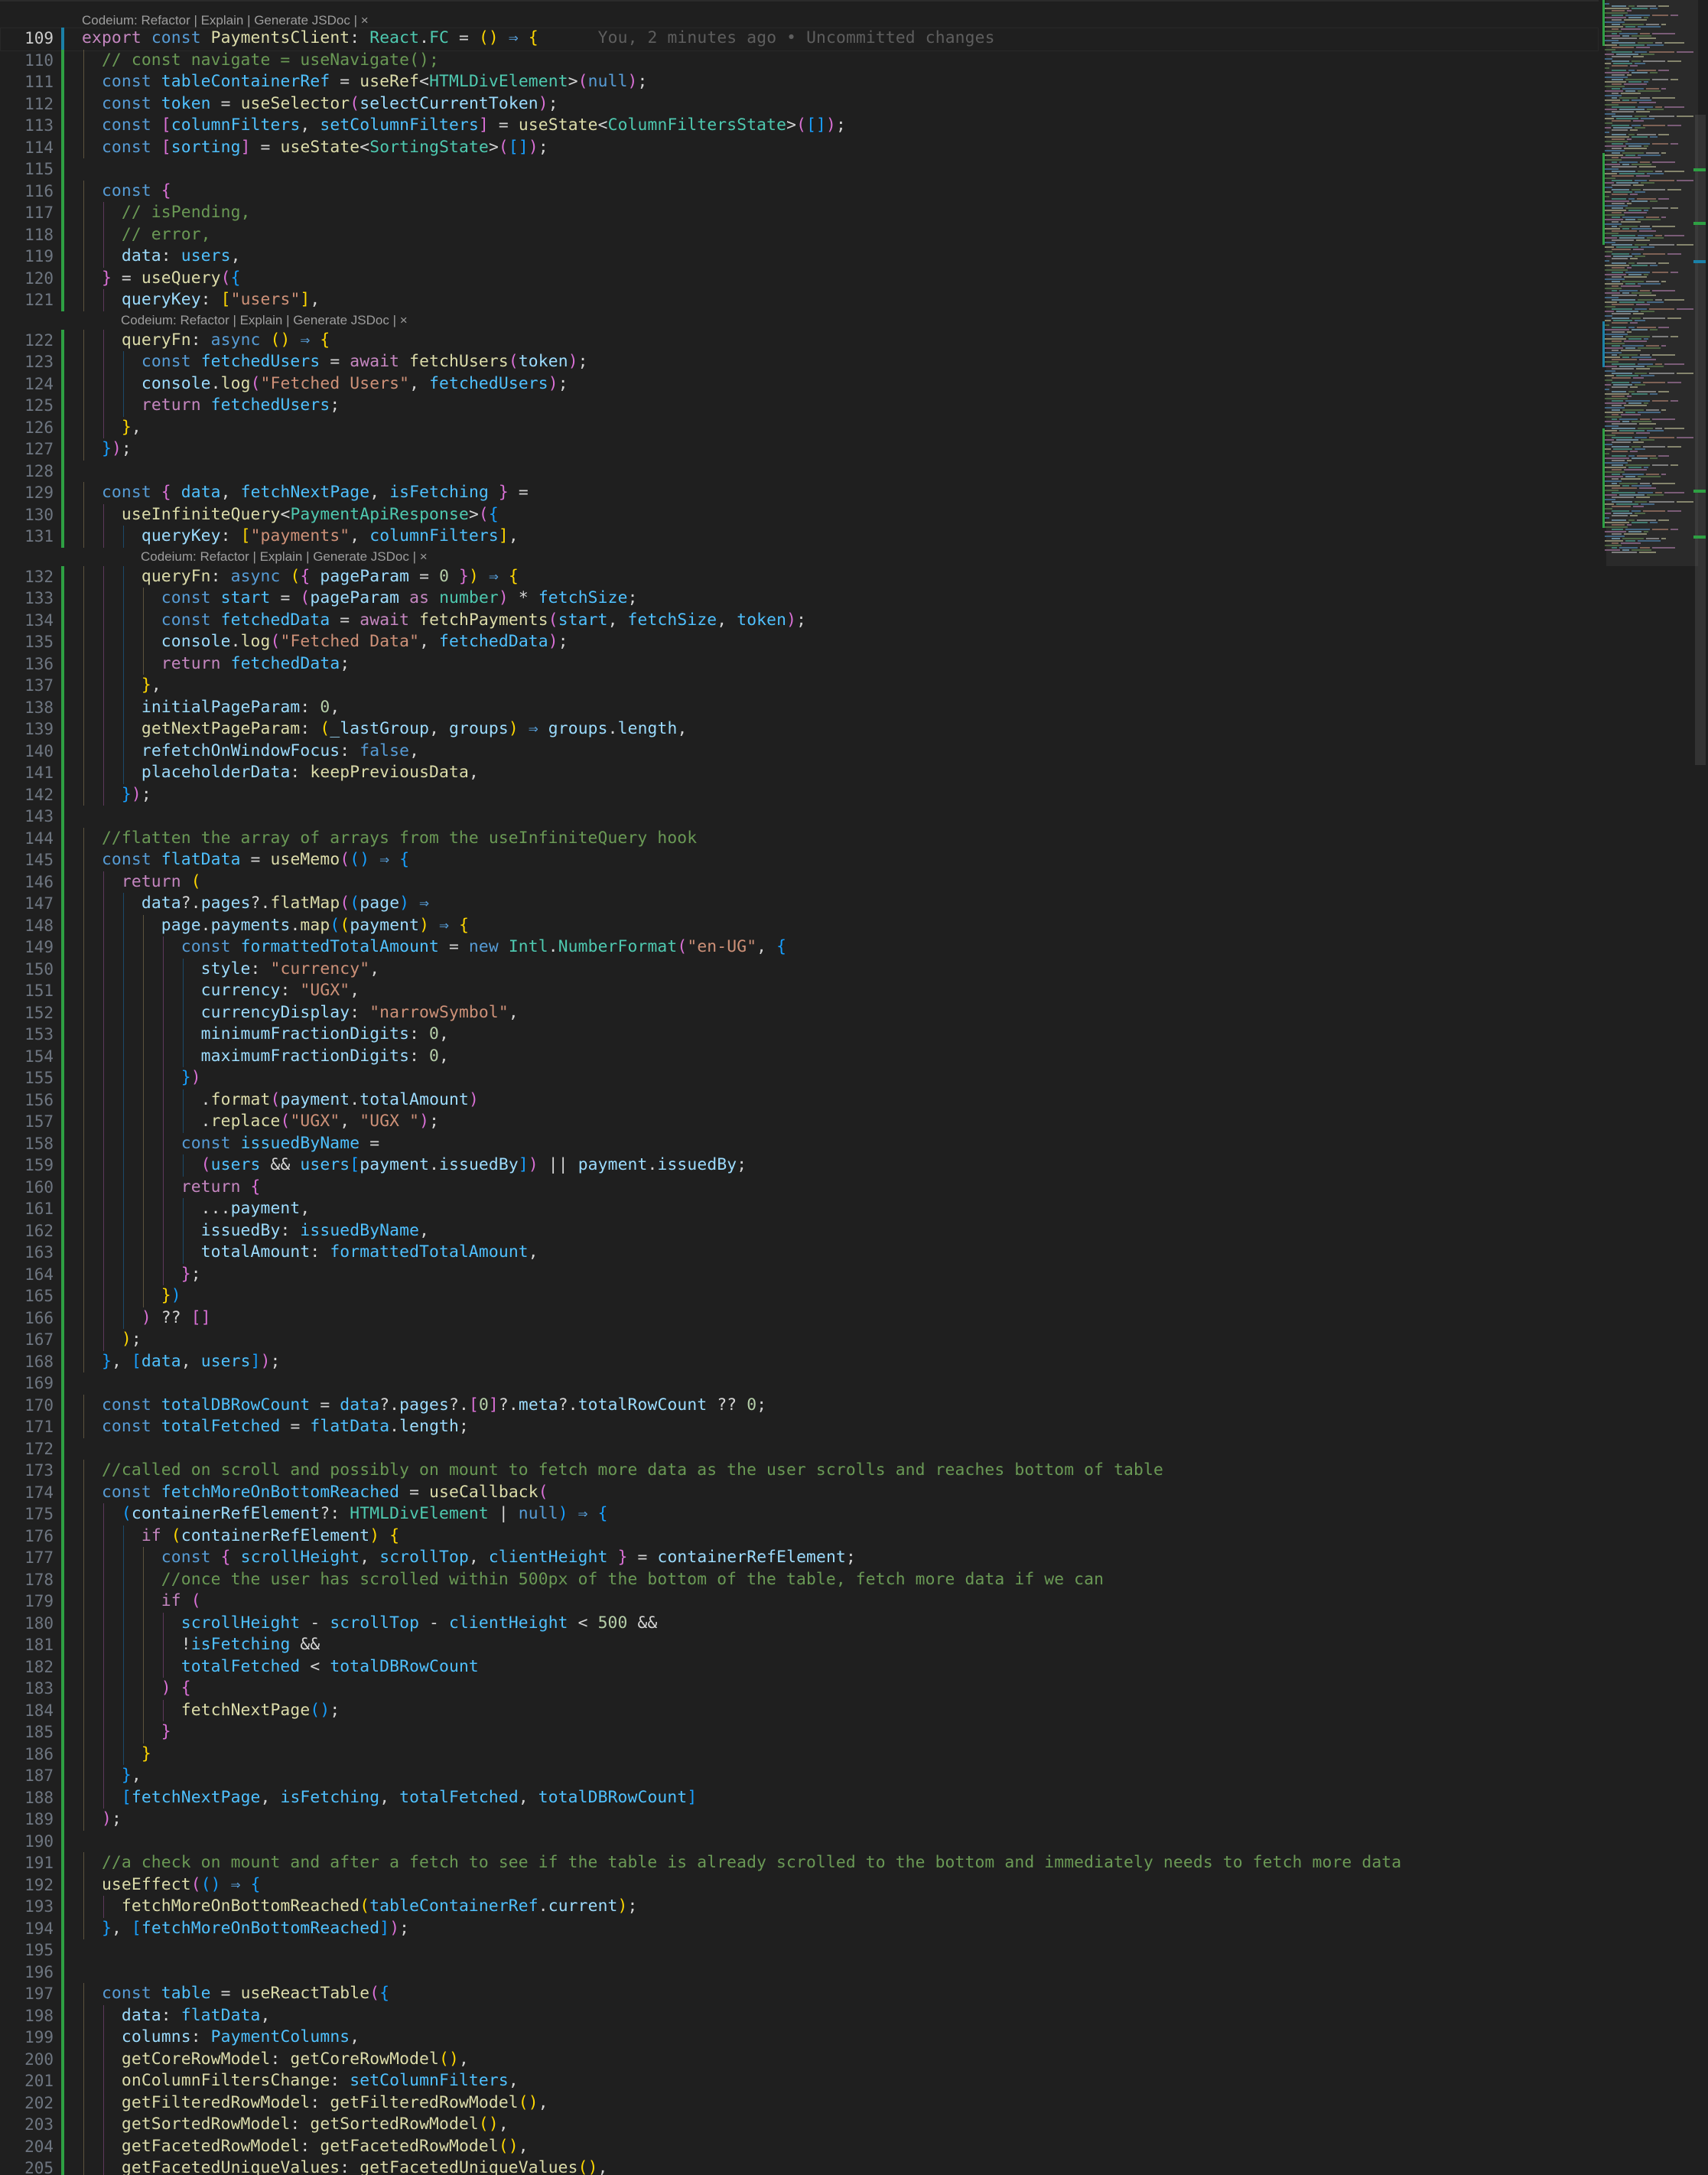  Describe the element at coordinates (799, 664) in the screenshot. I see `code-line: 136 return fetchedData;` at that location.